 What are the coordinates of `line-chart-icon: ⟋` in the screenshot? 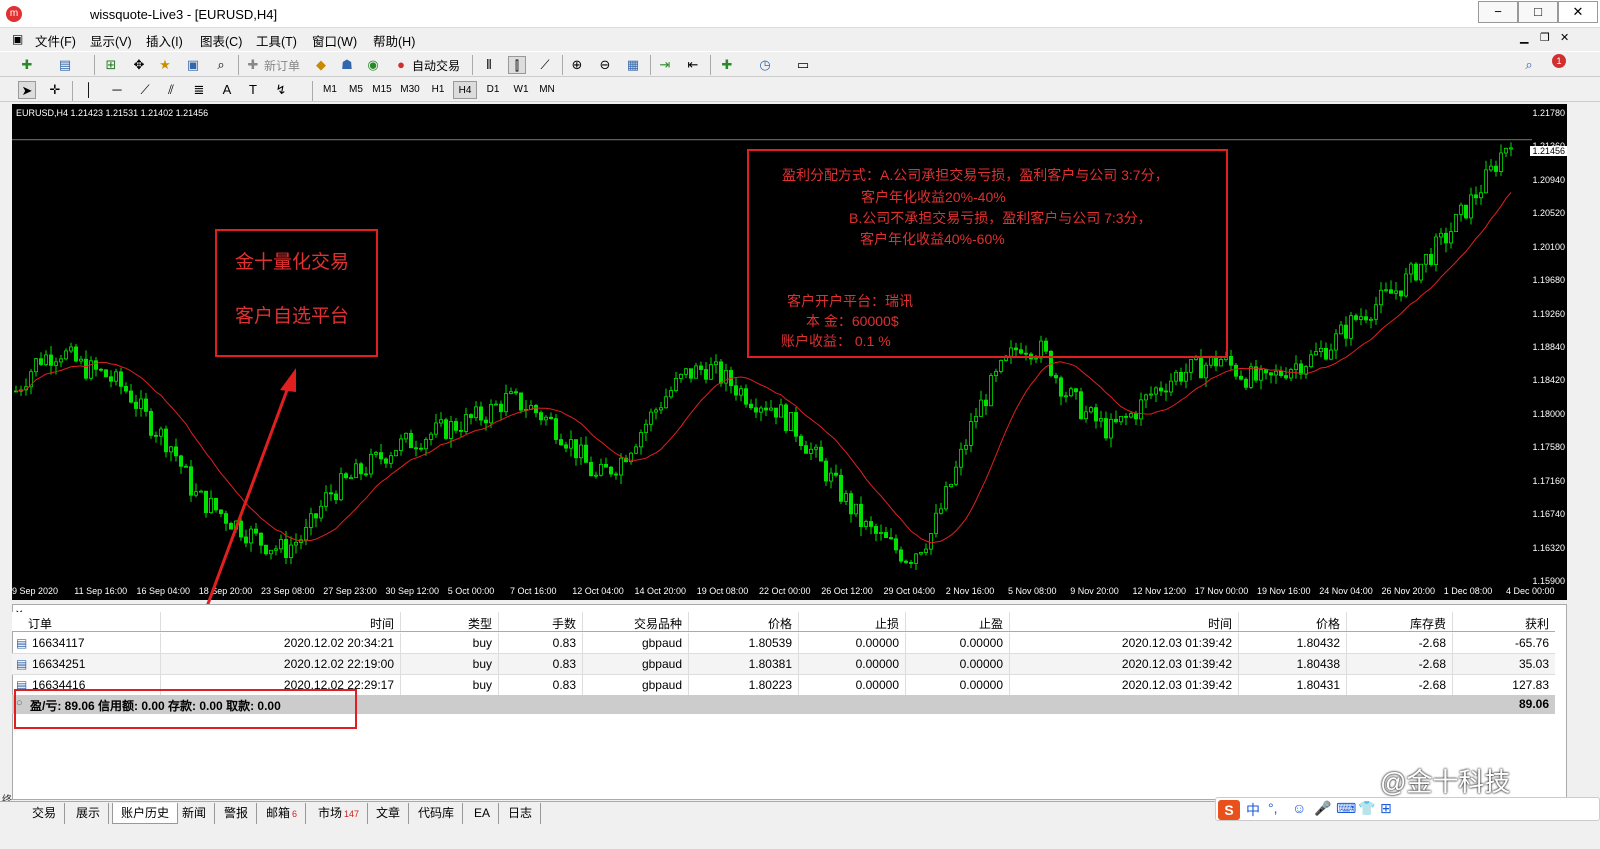 It's located at (545, 65).